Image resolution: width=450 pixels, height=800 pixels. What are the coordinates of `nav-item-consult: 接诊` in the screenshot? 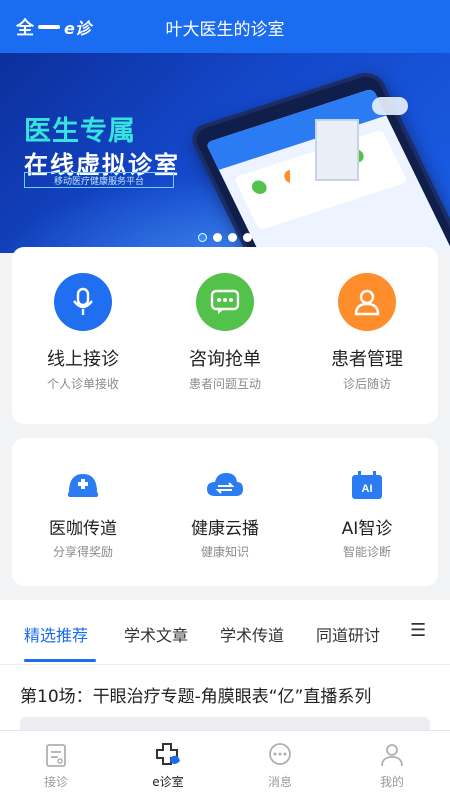 It's located at (56, 765).